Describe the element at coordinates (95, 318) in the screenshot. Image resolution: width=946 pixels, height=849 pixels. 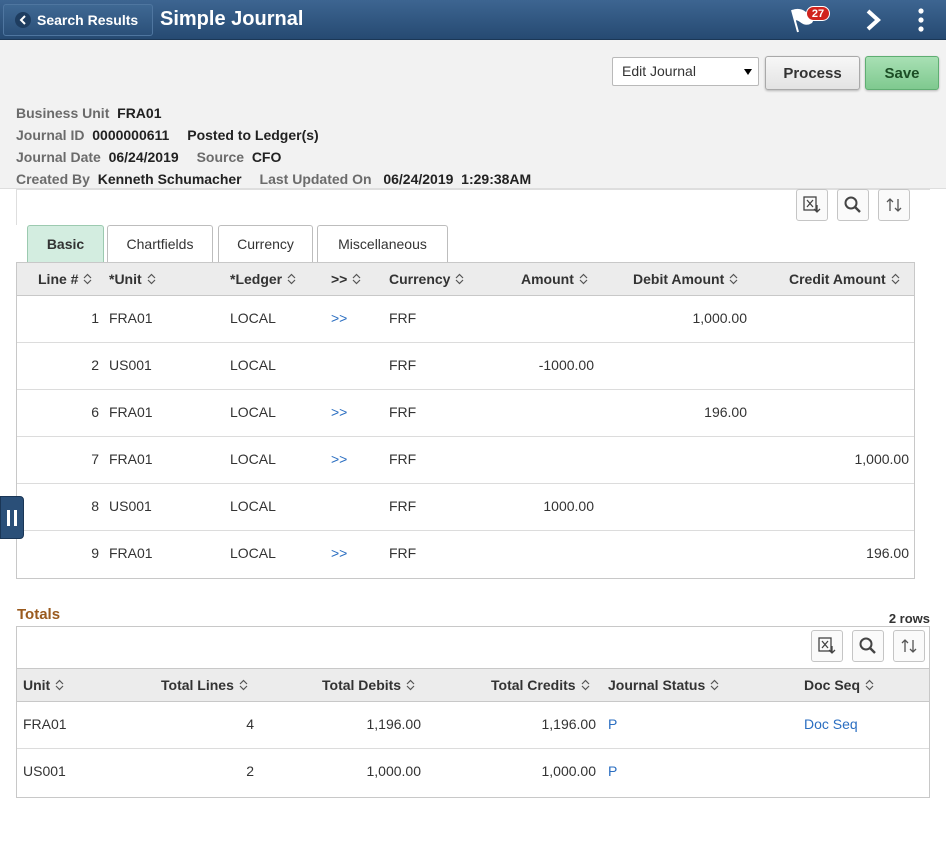
I see `cell-line: 1` at that location.